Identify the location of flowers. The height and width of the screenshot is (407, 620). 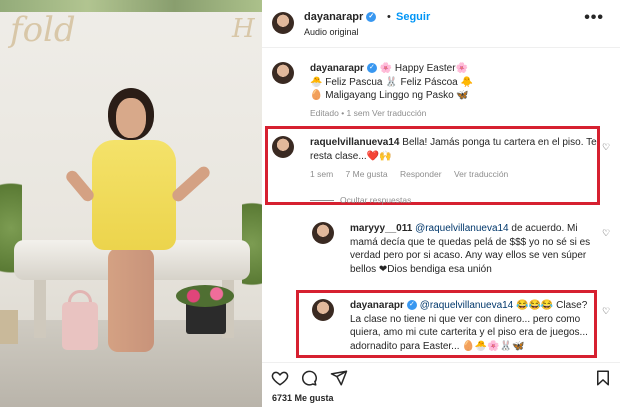
(205, 296).